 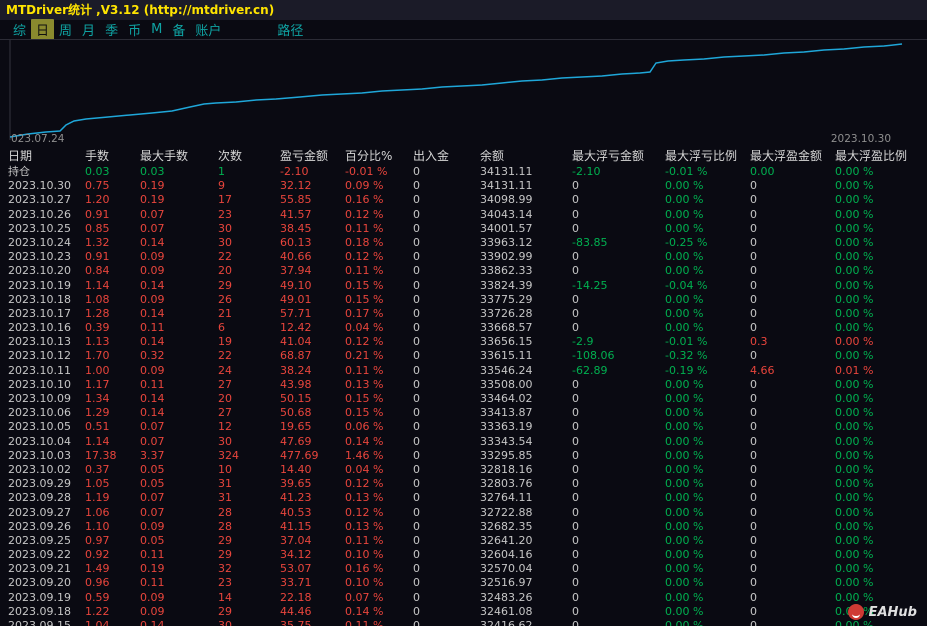 What do you see at coordinates (208, 29) in the screenshot?
I see `menu-item-account: 账户` at bounding box center [208, 29].